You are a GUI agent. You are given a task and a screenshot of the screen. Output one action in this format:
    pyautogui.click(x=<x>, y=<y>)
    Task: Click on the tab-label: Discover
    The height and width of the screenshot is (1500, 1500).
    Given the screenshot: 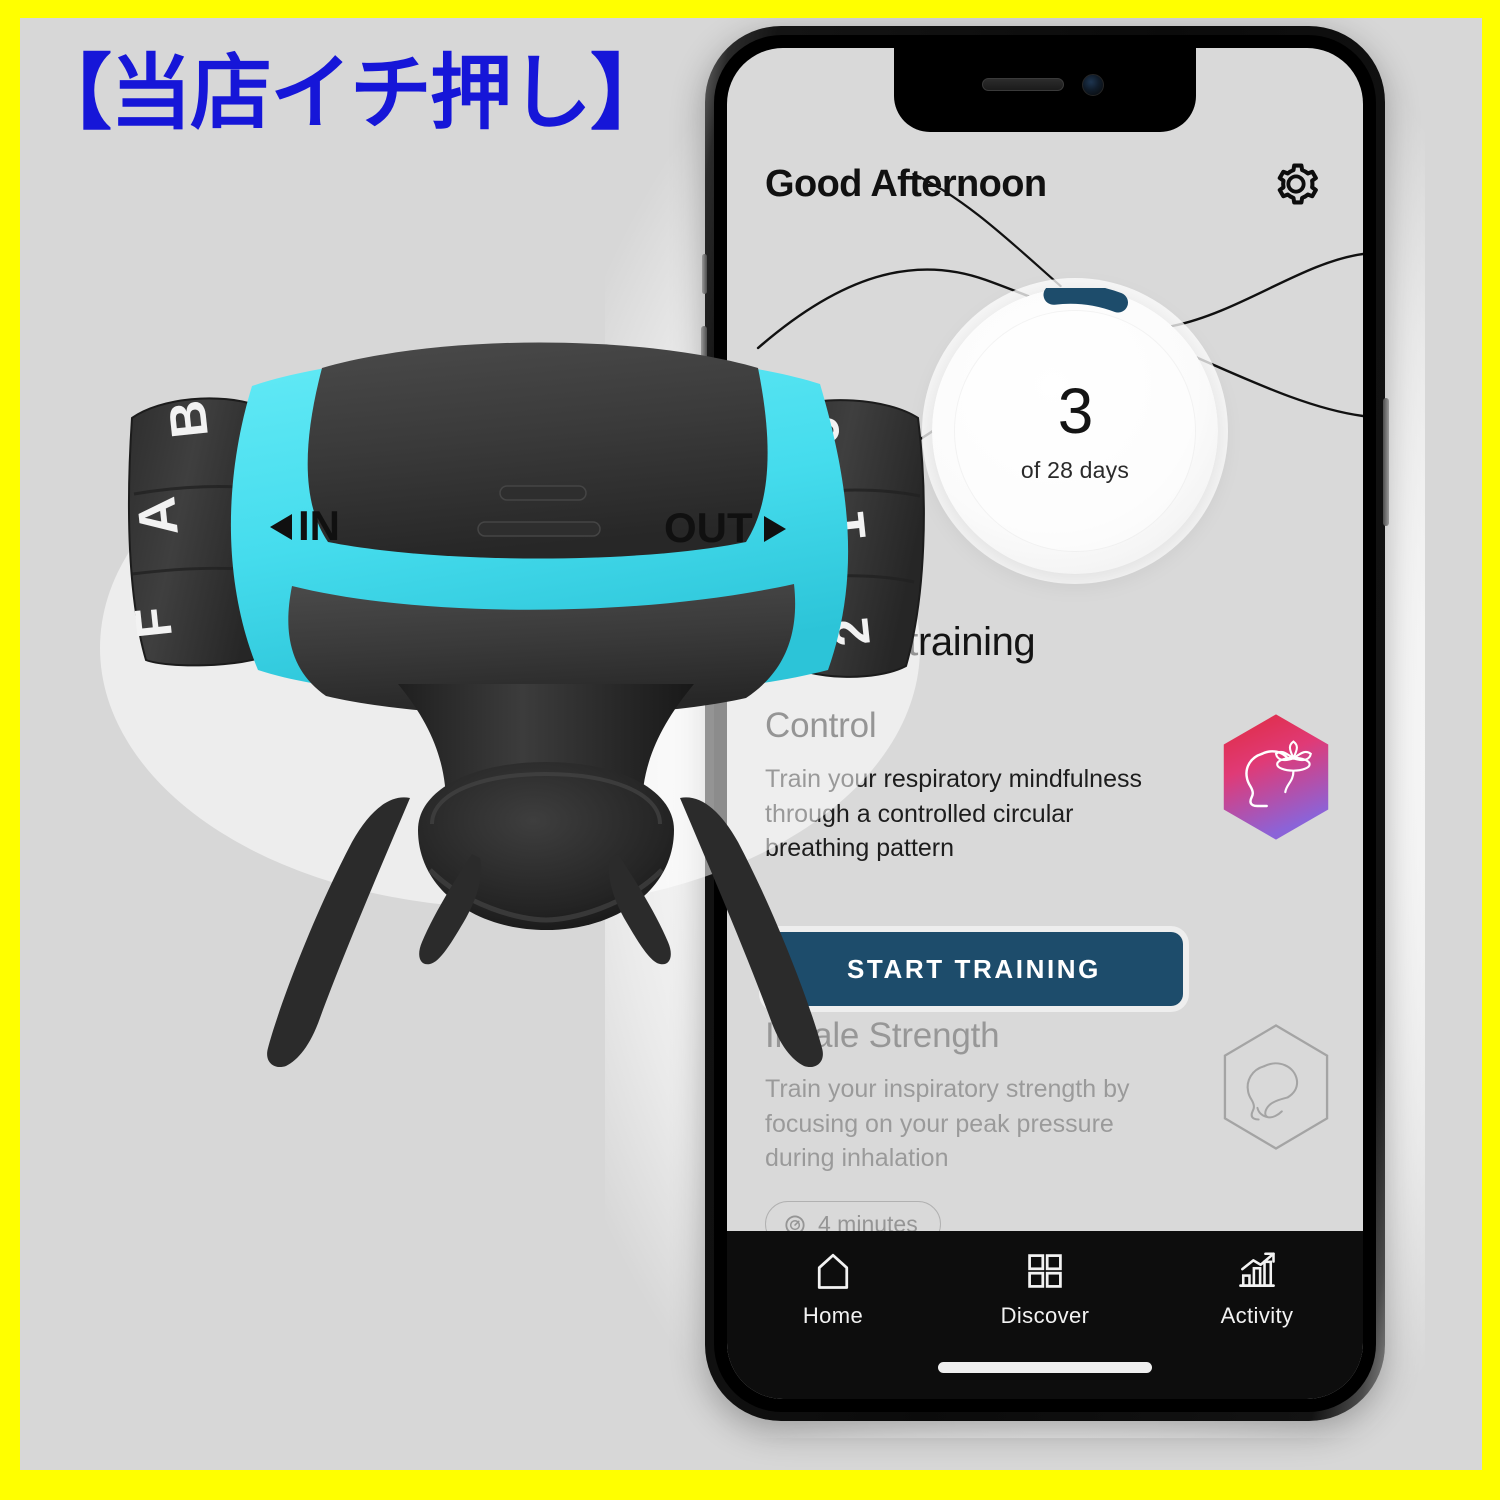 What is the action you would take?
    pyautogui.click(x=1045, y=1315)
    